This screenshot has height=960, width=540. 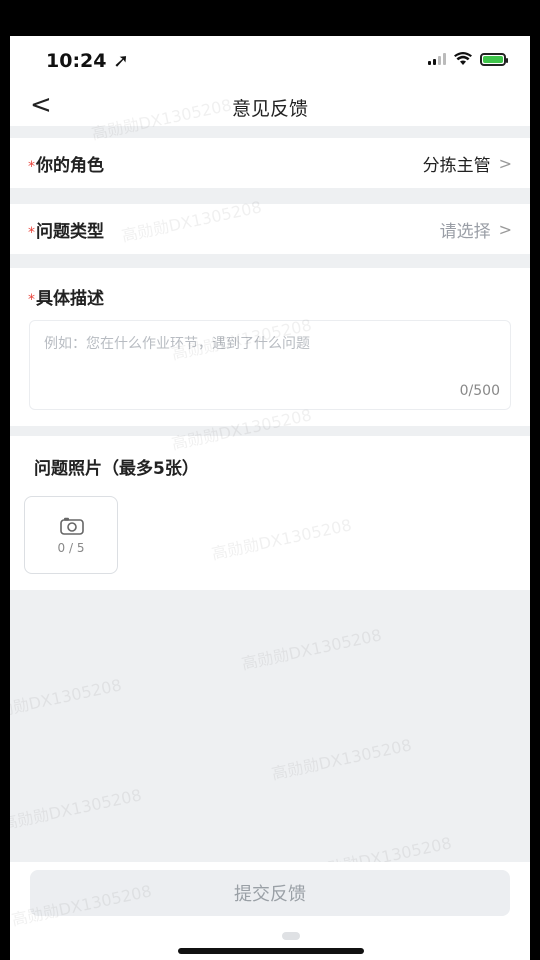 I want to click on description-label: *具体描述, so click(x=66, y=299).